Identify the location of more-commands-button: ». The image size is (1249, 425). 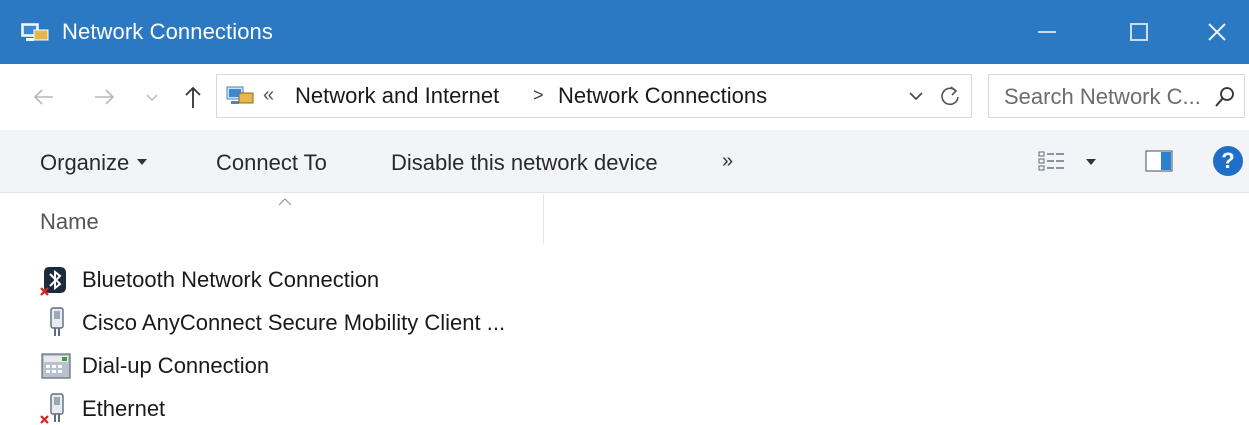
(727, 161).